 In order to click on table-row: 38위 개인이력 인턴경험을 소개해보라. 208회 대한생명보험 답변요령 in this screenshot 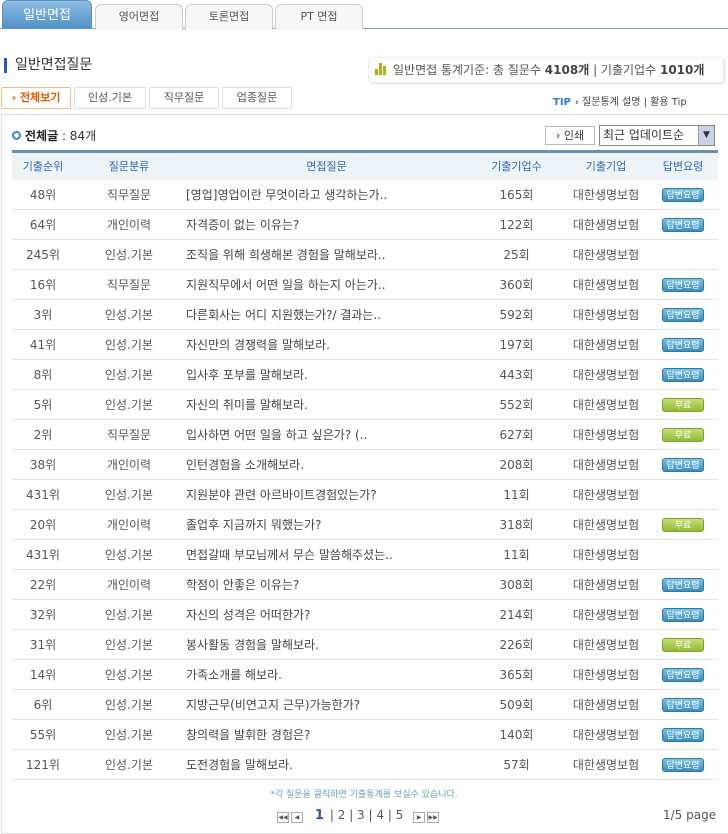, I will do `click(365, 464)`.